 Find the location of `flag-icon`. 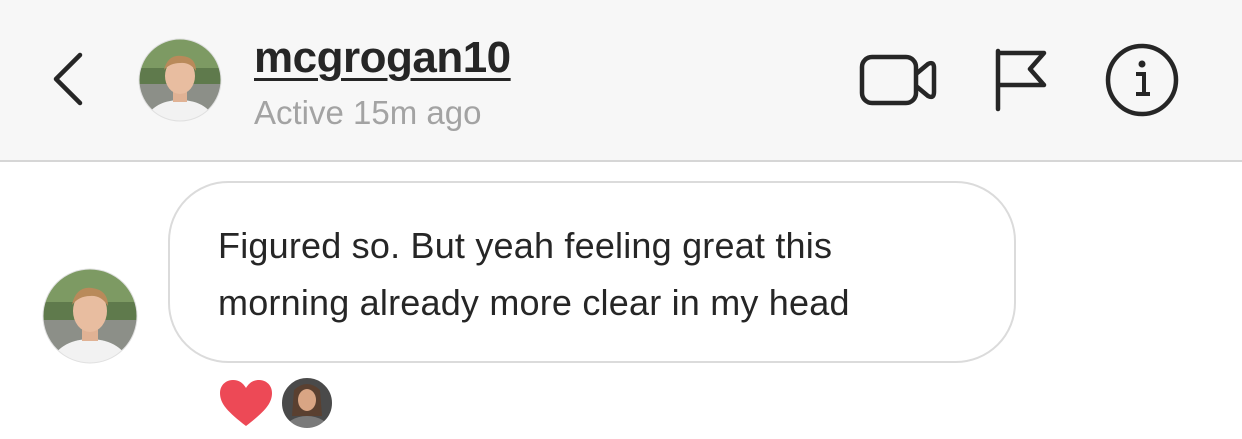

flag-icon is located at coordinates (1021, 80).